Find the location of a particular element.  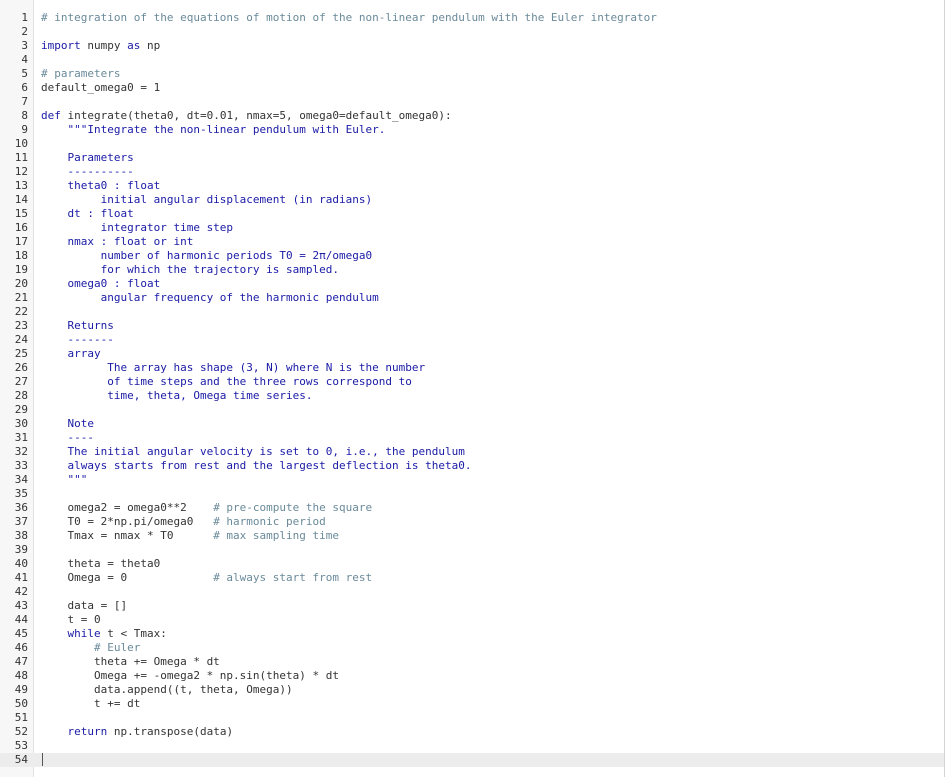

code-line: 4 is located at coordinates (472, 60).